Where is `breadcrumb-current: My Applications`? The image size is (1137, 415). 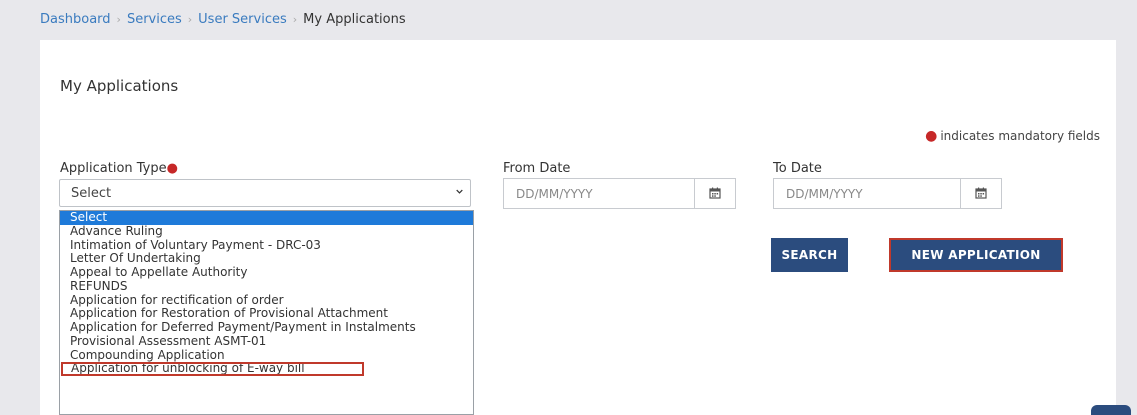
breadcrumb-current: My Applications is located at coordinates (354, 19).